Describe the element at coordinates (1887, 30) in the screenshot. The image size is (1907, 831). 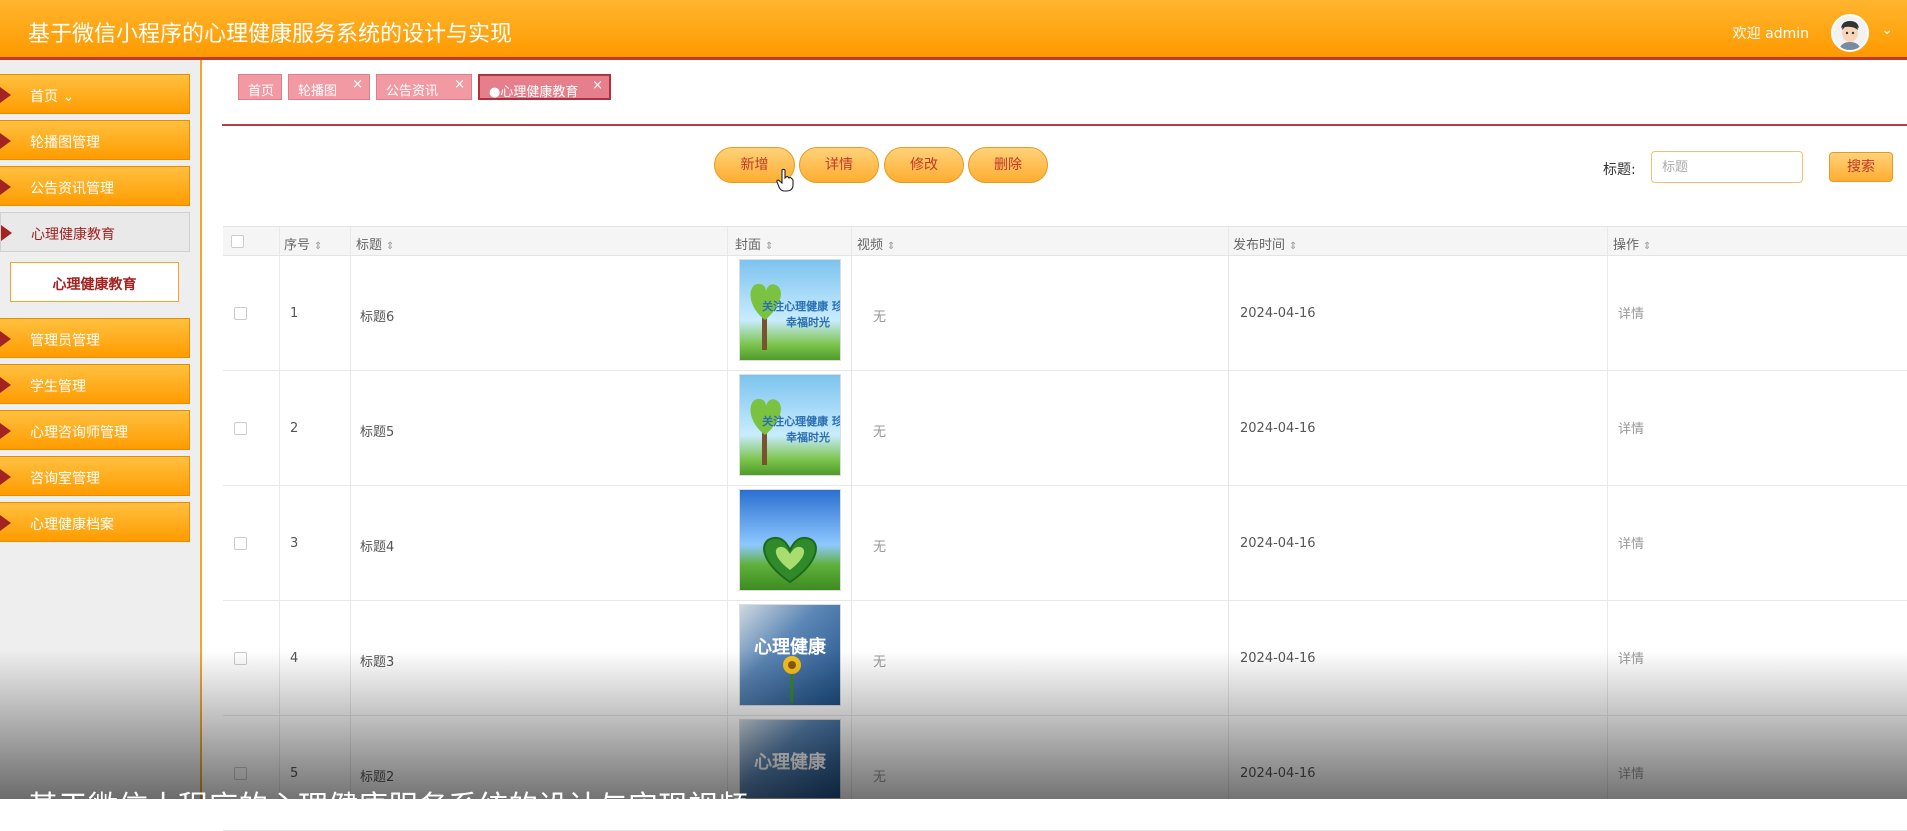
I see `user-menu-chevron-icon: ⌄` at that location.